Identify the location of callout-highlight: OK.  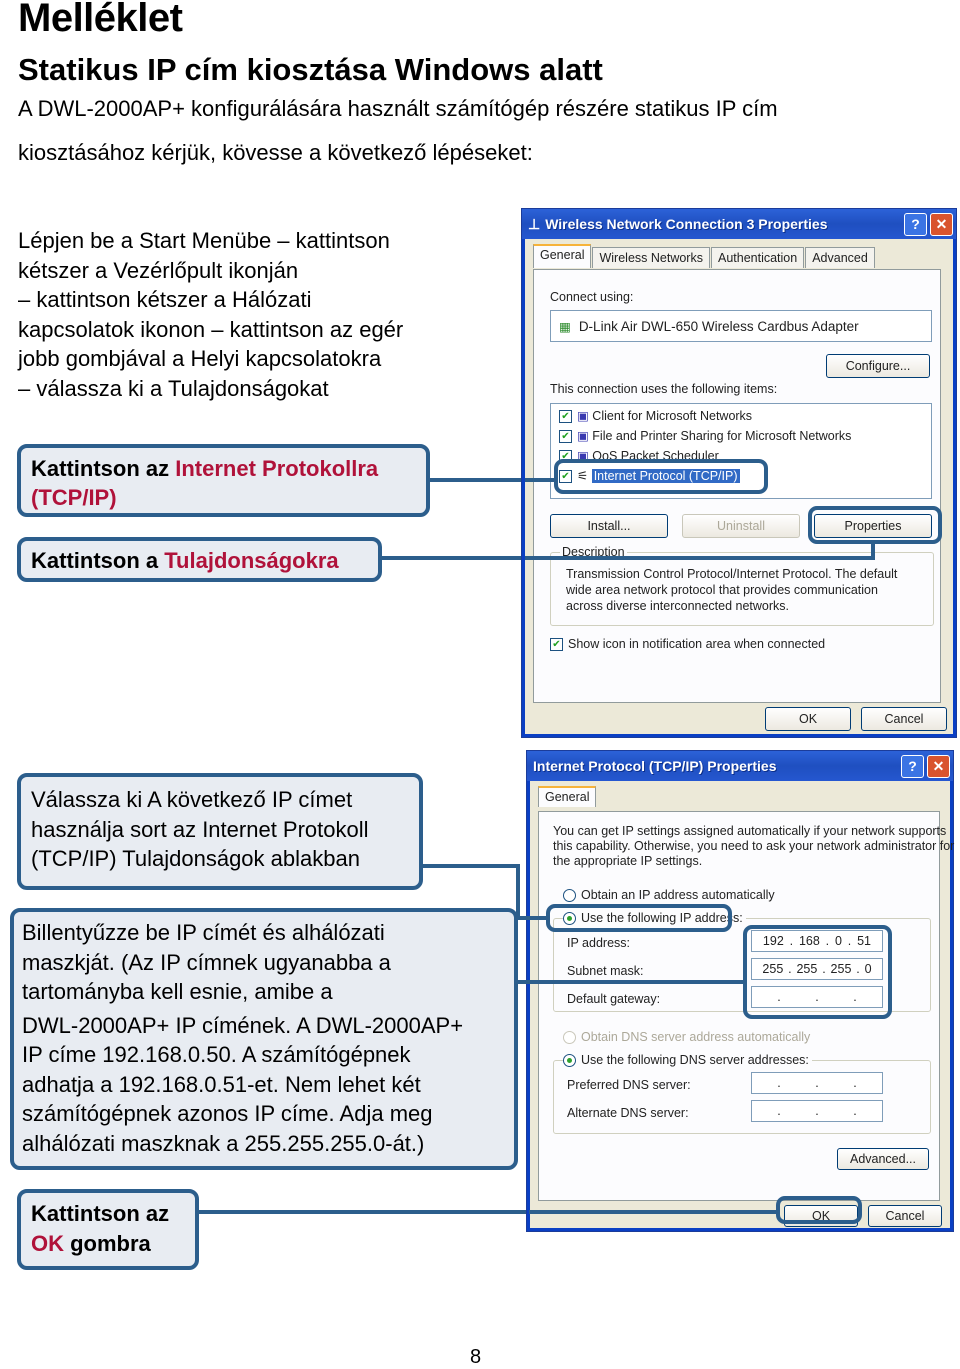
(47, 1243).